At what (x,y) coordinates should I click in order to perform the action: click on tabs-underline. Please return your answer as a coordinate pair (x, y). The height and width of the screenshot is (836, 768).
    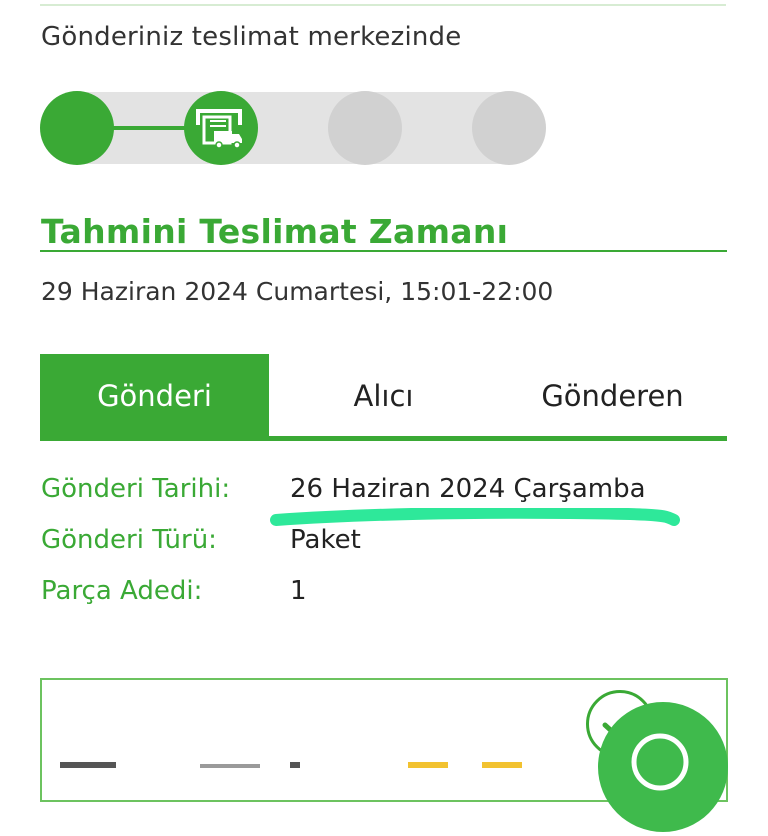
    Looking at the image, I should click on (383, 438).